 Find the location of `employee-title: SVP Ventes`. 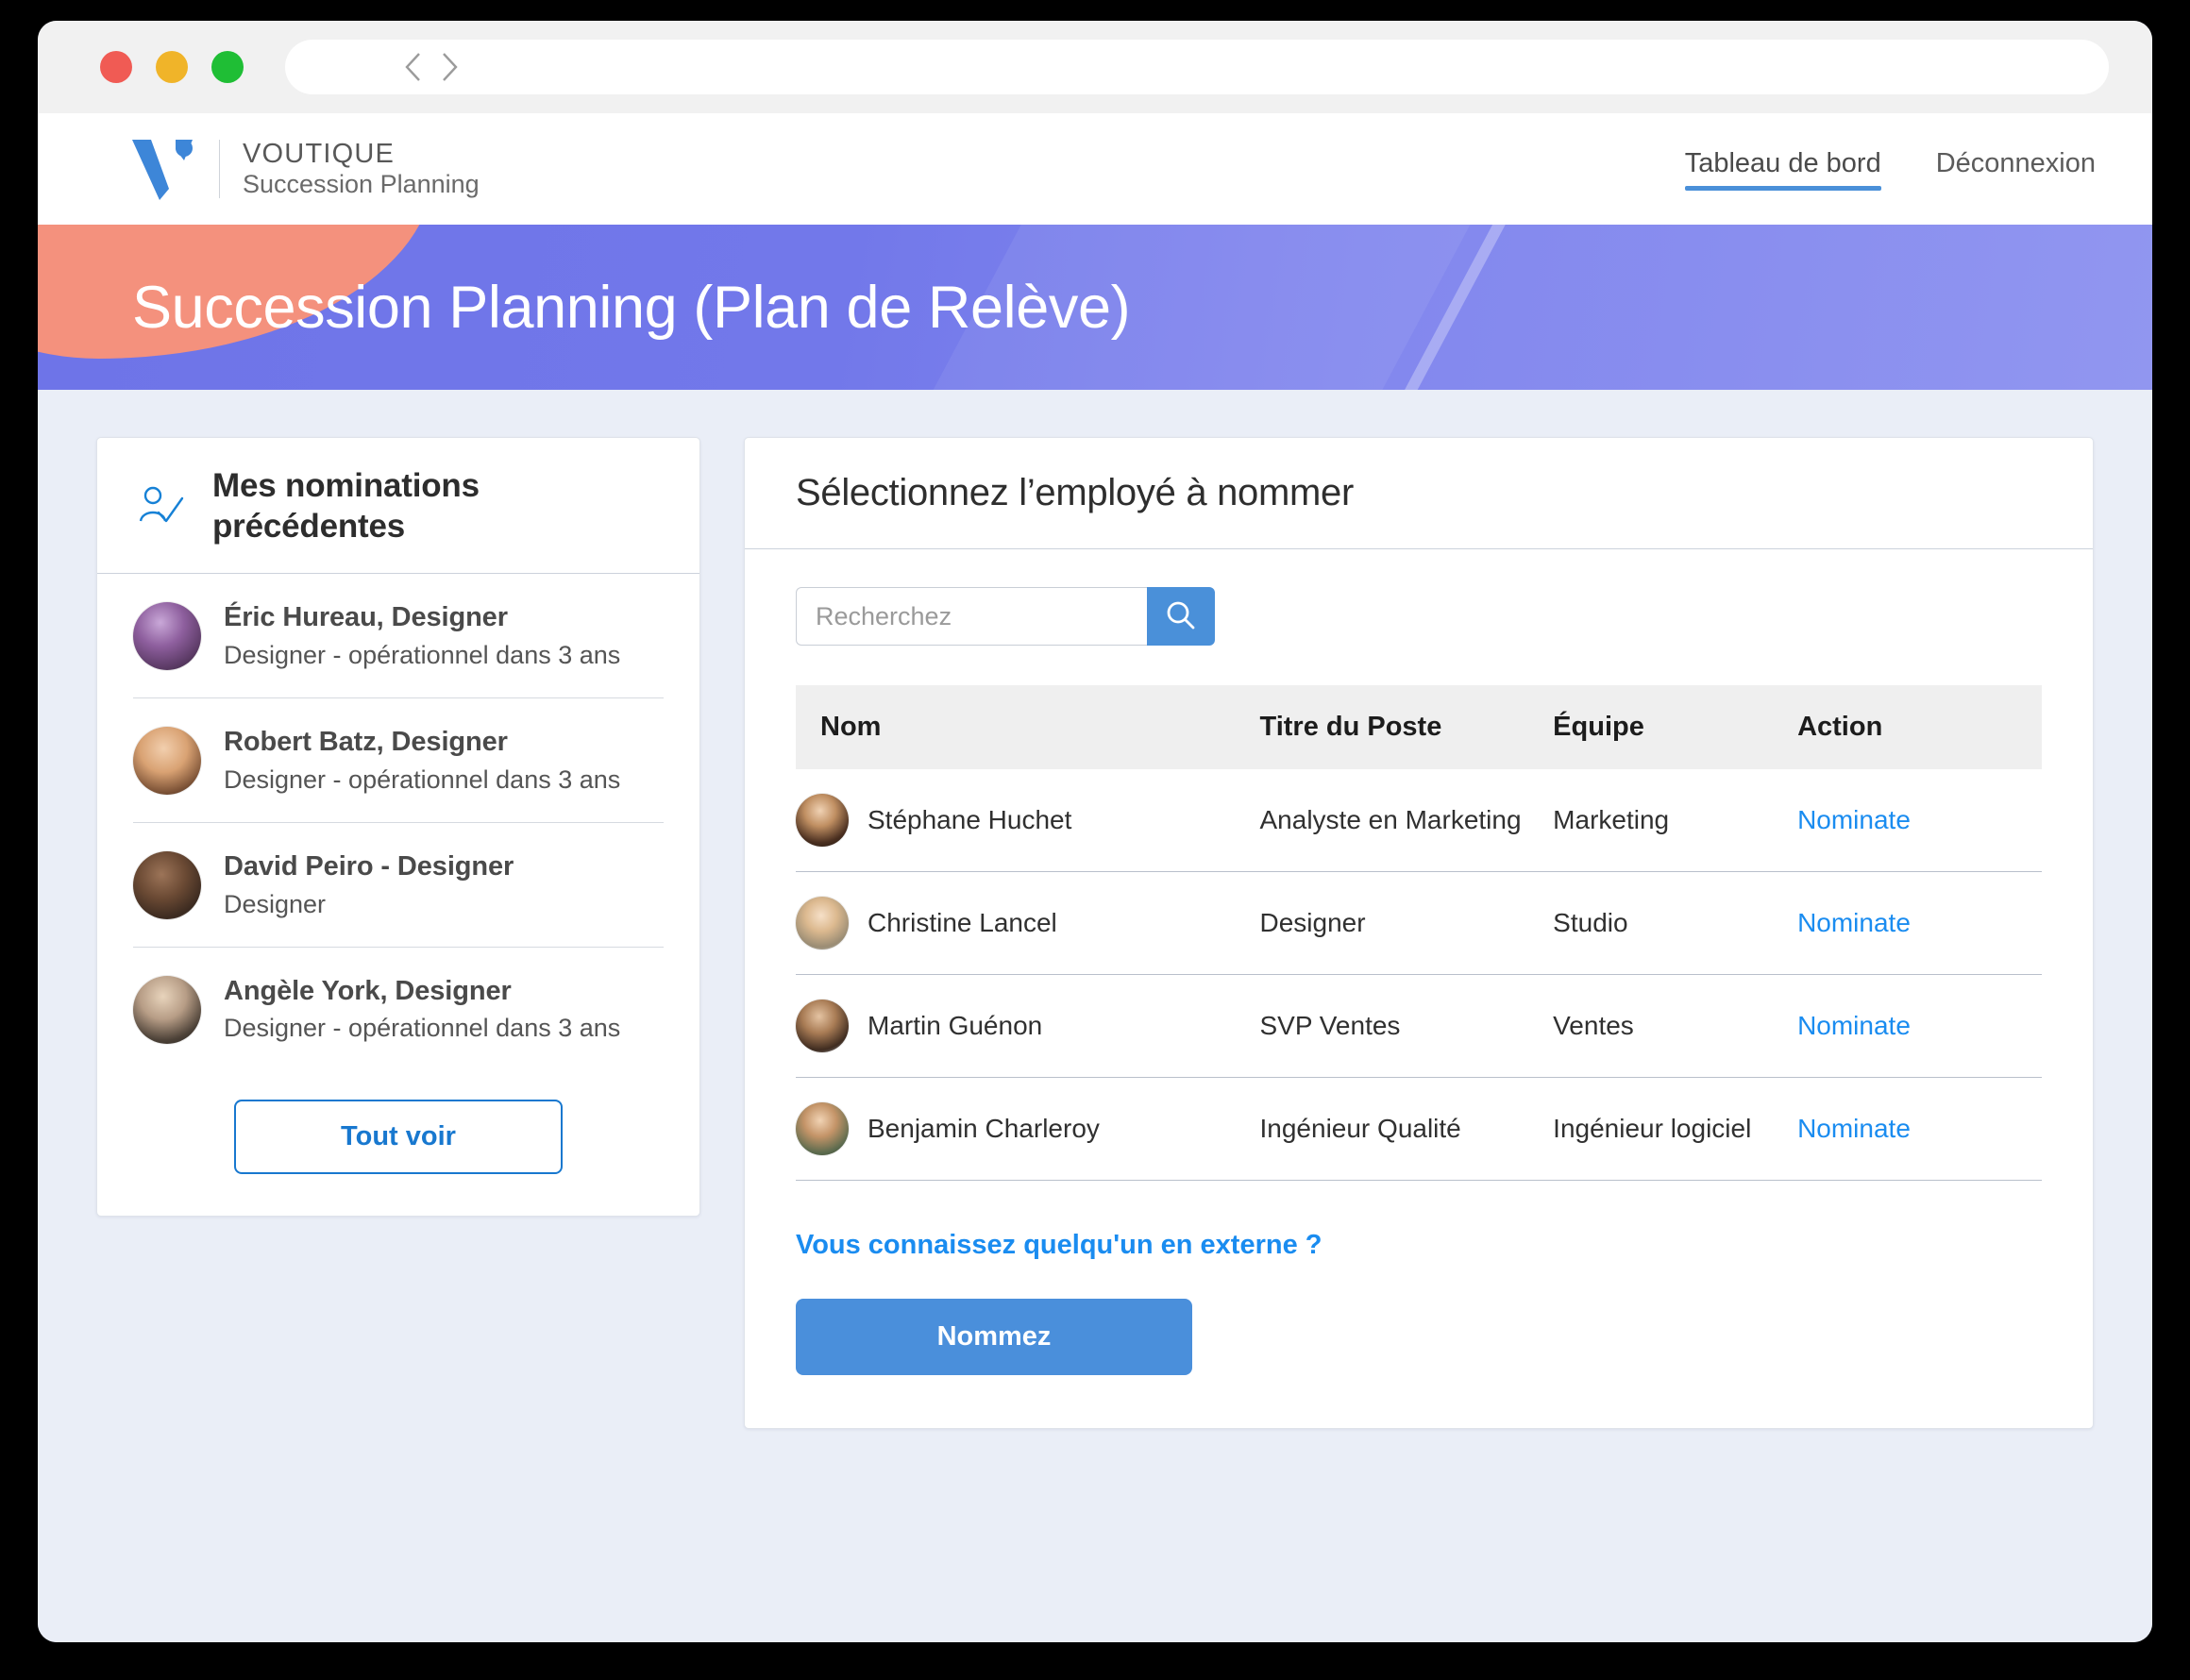

employee-title: SVP Ventes is located at coordinates (1406, 1026).